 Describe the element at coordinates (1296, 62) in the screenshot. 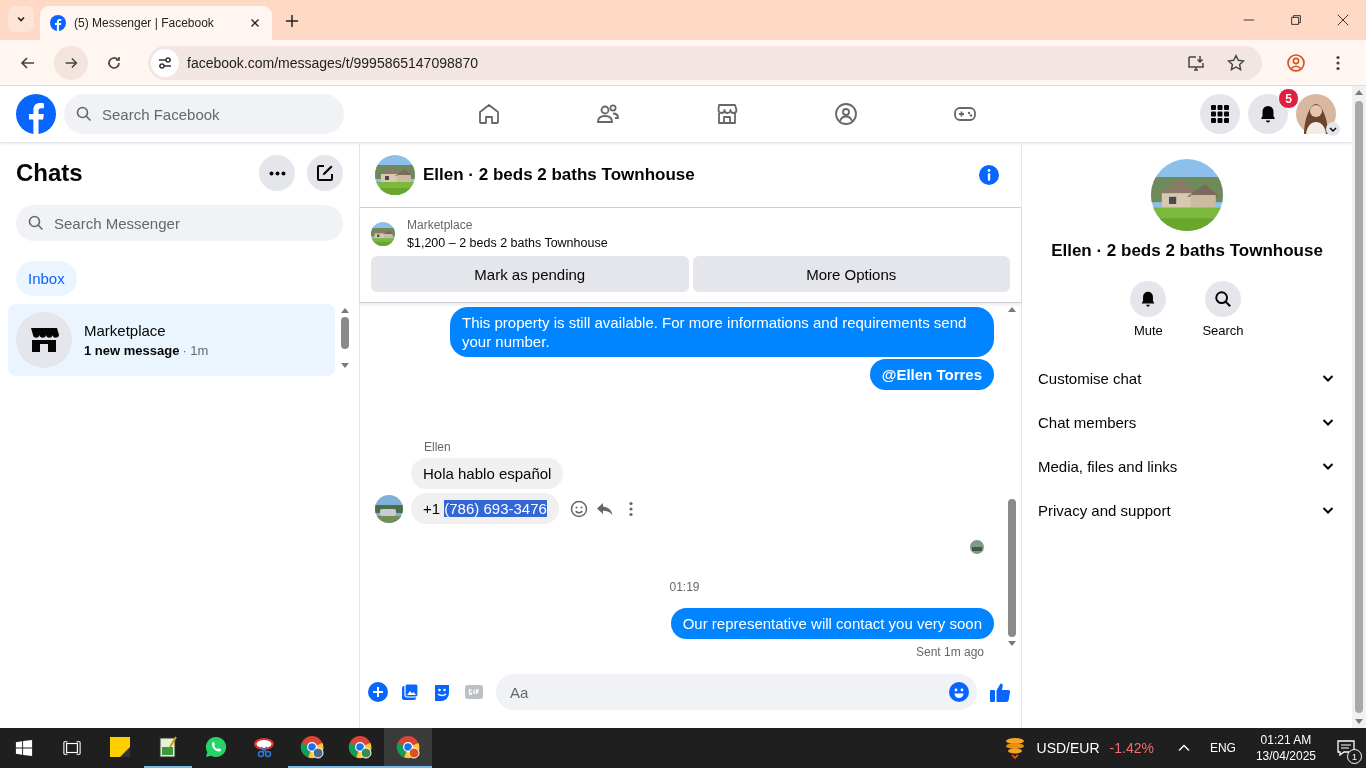

I see `profile-icon` at that location.